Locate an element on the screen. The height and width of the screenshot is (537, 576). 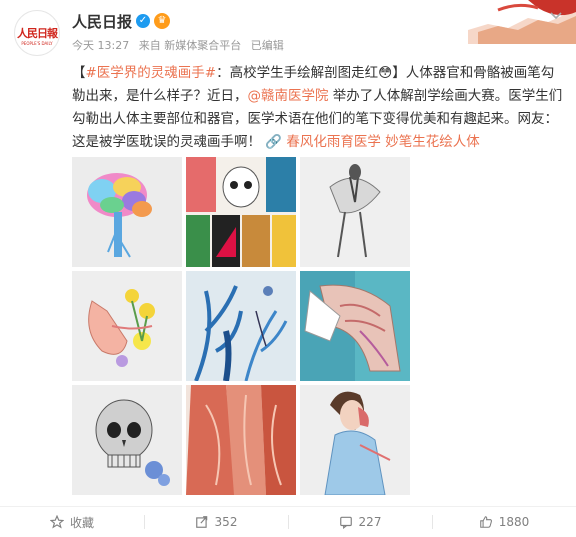
comment-count: 227 is located at coordinates (370, 522).